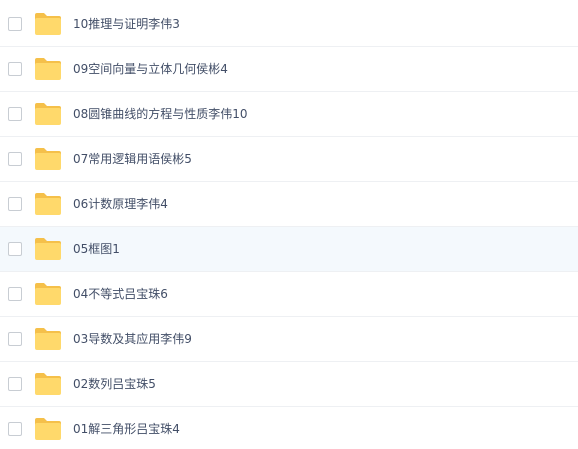 This screenshot has height=449, width=578. Describe the element at coordinates (126, 428) in the screenshot. I see `file-name: 01解三角形吕宝珠4` at that location.